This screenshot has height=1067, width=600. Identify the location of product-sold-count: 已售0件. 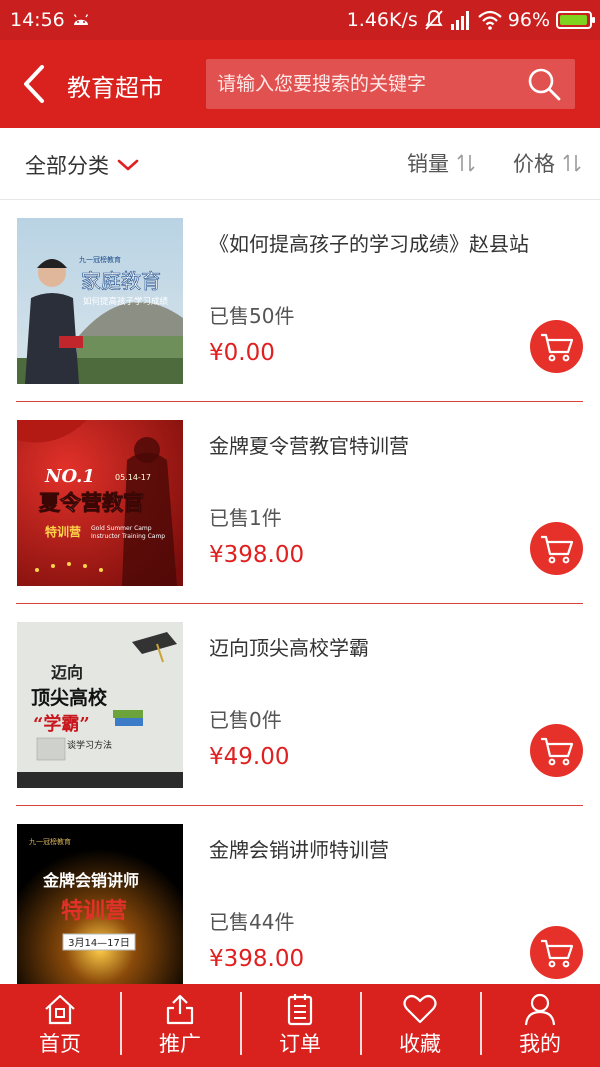
(245, 720).